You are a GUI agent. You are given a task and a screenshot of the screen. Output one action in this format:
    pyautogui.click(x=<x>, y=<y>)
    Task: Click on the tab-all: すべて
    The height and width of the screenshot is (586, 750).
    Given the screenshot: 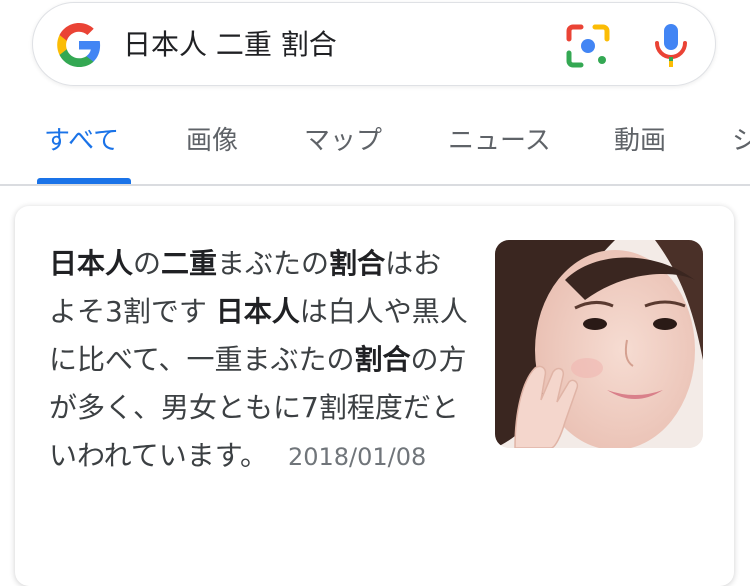 What is the action you would take?
    pyautogui.click(x=81, y=138)
    